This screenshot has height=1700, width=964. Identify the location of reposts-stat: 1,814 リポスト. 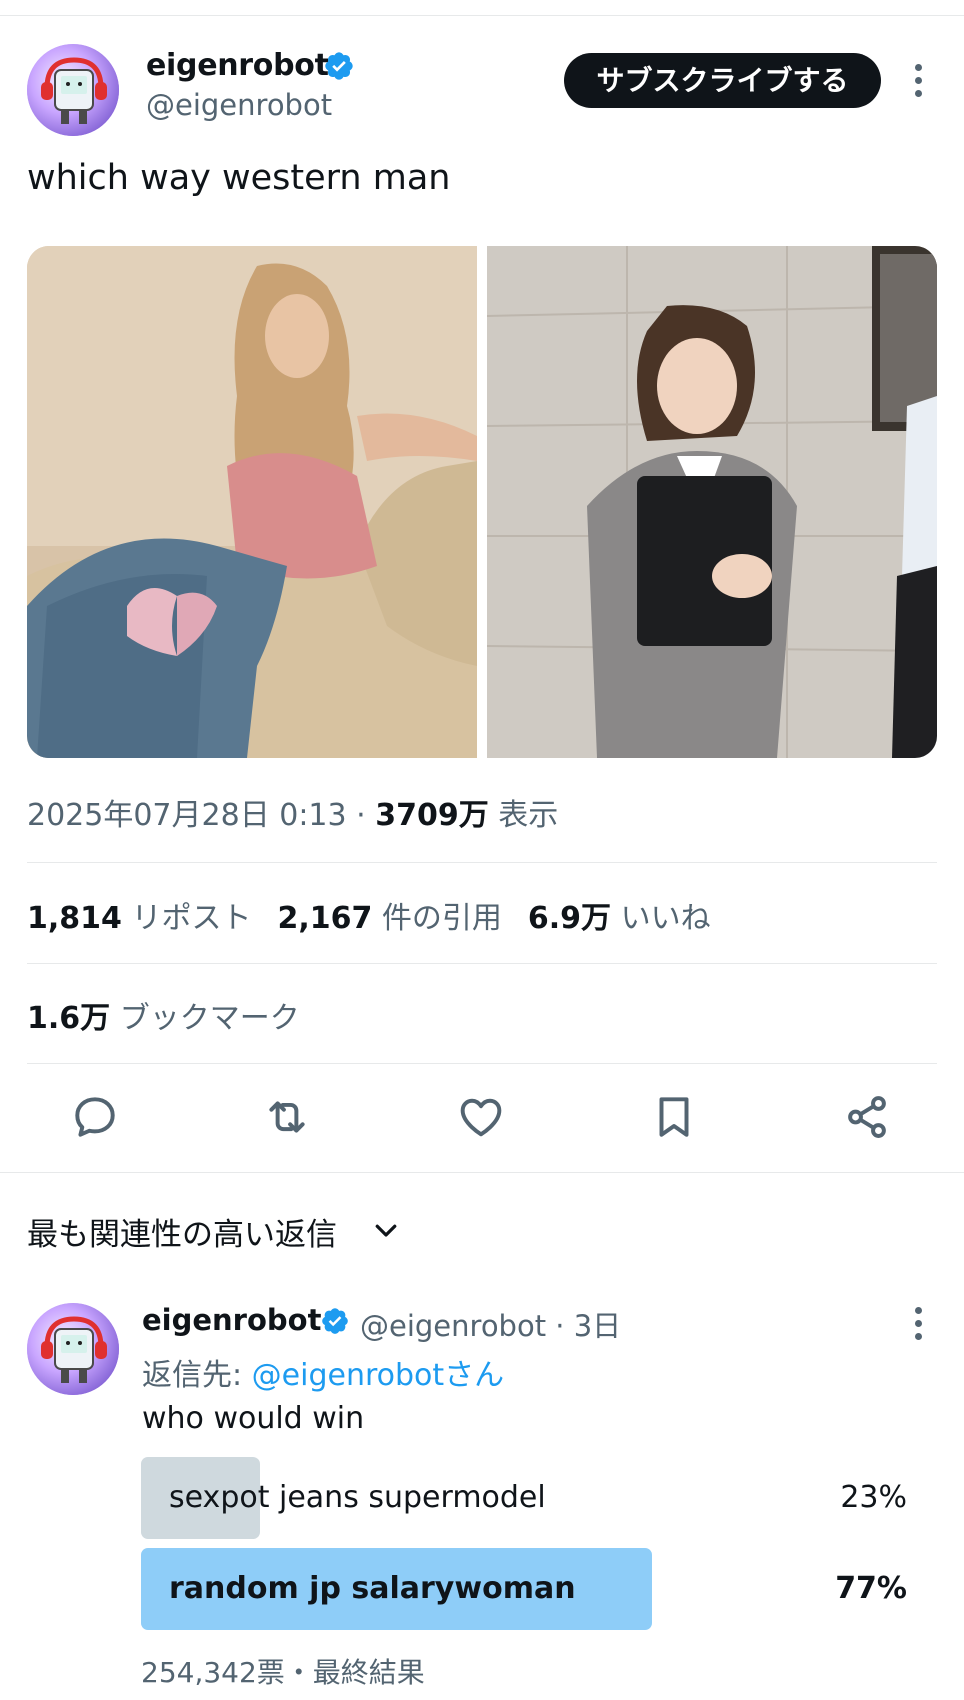
(139, 918).